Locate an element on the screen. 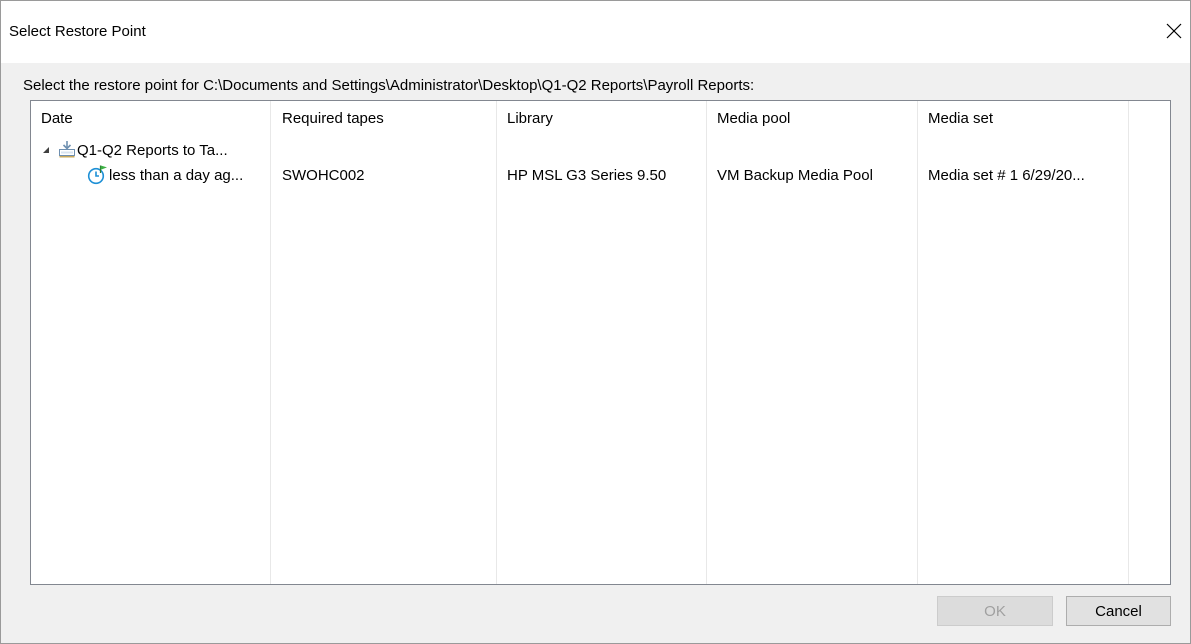  column-header-required-tapes: Required tapes is located at coordinates (333, 118).